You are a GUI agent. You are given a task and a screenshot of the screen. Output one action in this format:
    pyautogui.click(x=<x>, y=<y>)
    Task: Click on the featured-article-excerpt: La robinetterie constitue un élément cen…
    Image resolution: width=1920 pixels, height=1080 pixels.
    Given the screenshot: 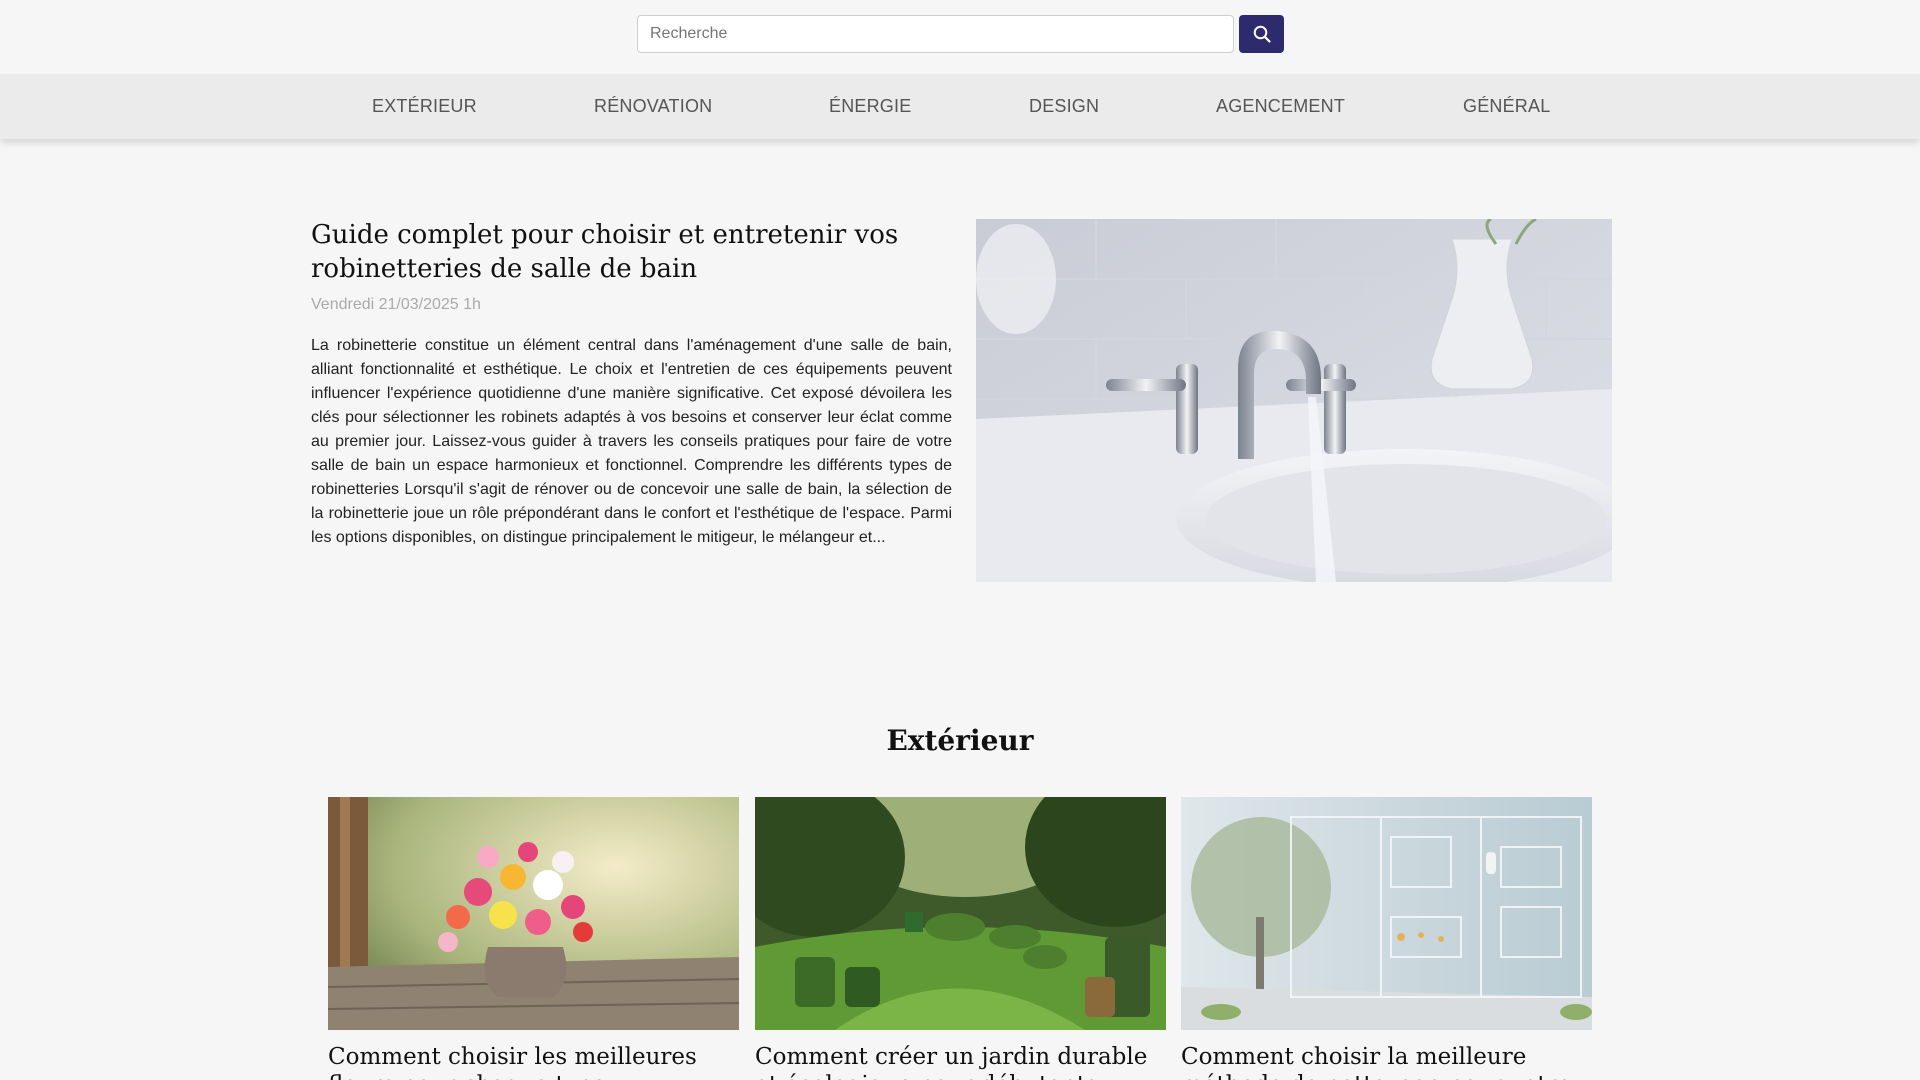 What is the action you would take?
    pyautogui.click(x=631, y=441)
    